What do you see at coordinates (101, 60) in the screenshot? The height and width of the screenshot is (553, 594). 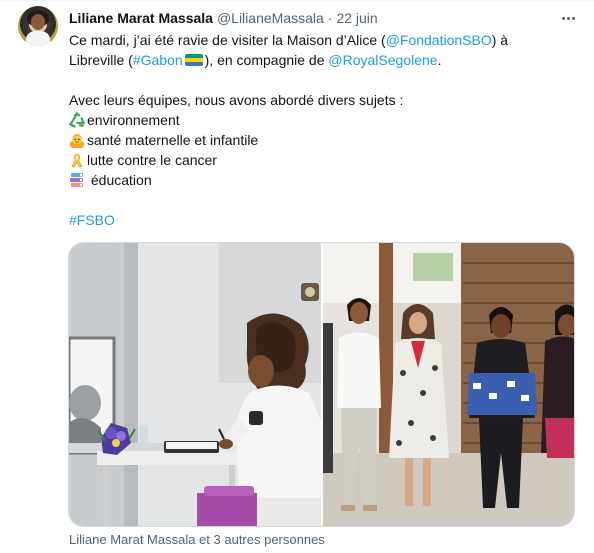 I see `text-segment: Libreville (` at bounding box center [101, 60].